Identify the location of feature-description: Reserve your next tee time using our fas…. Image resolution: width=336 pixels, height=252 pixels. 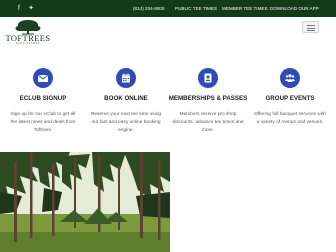
(126, 122).